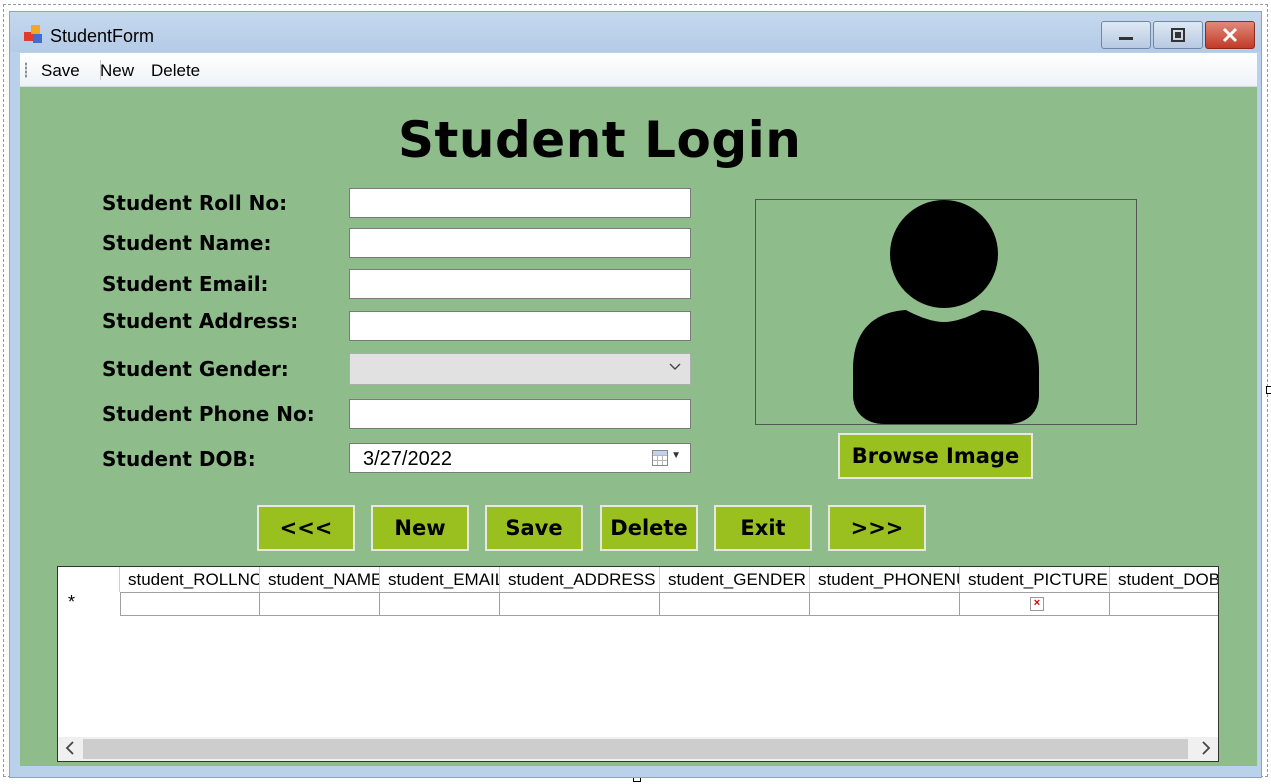  What do you see at coordinates (407, 459) in the screenshot?
I see `dob-value: 3/27/2022` at bounding box center [407, 459].